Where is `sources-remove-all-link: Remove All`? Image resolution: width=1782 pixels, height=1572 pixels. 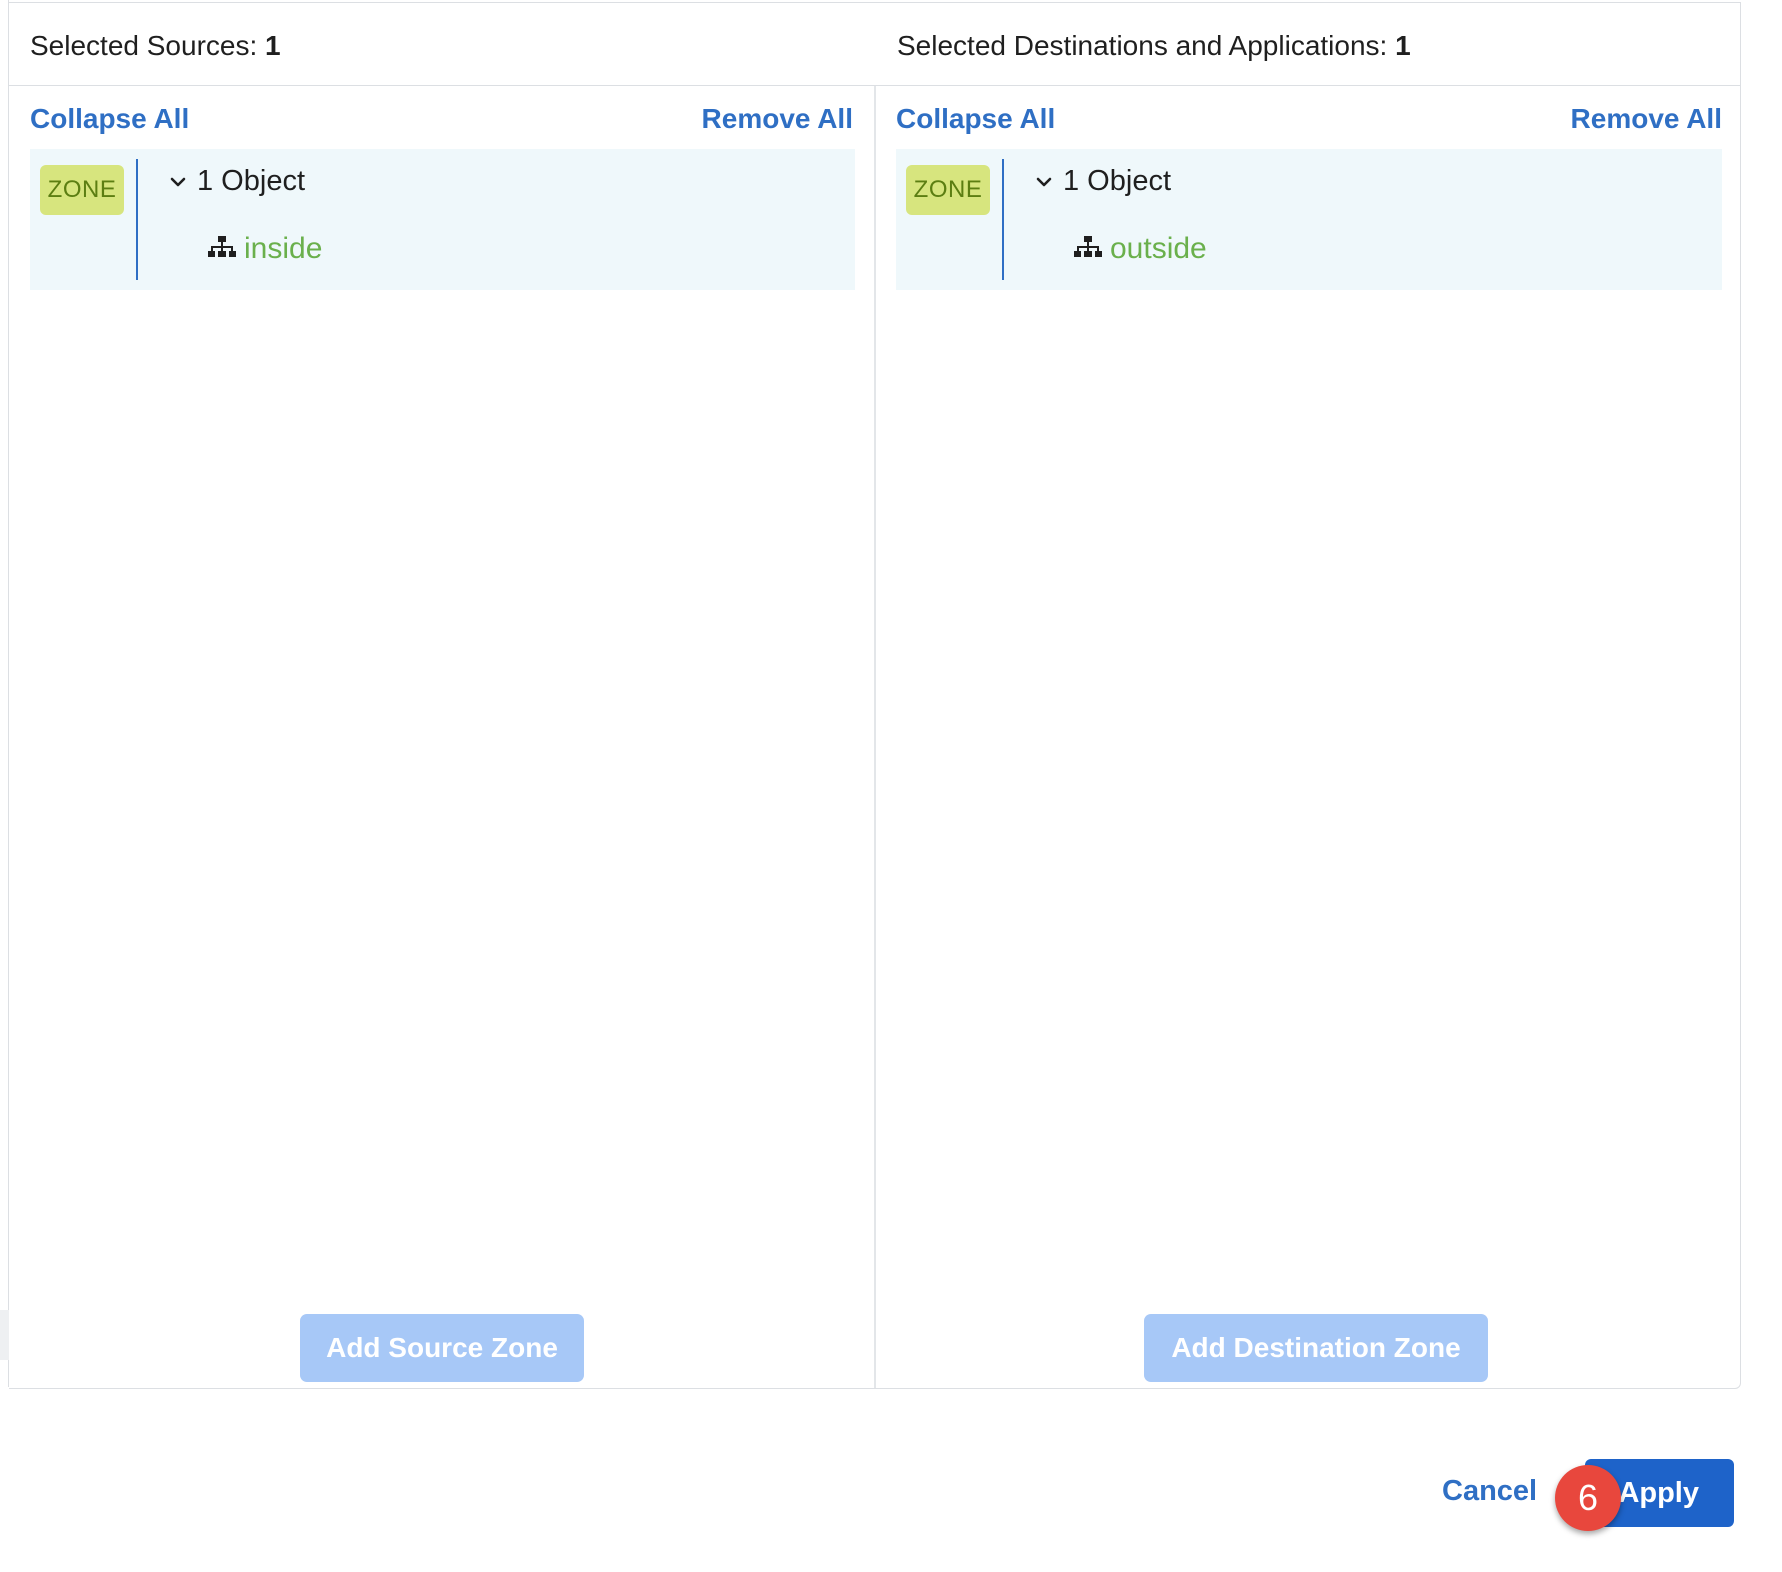
sources-remove-all-link: Remove All is located at coordinates (777, 119).